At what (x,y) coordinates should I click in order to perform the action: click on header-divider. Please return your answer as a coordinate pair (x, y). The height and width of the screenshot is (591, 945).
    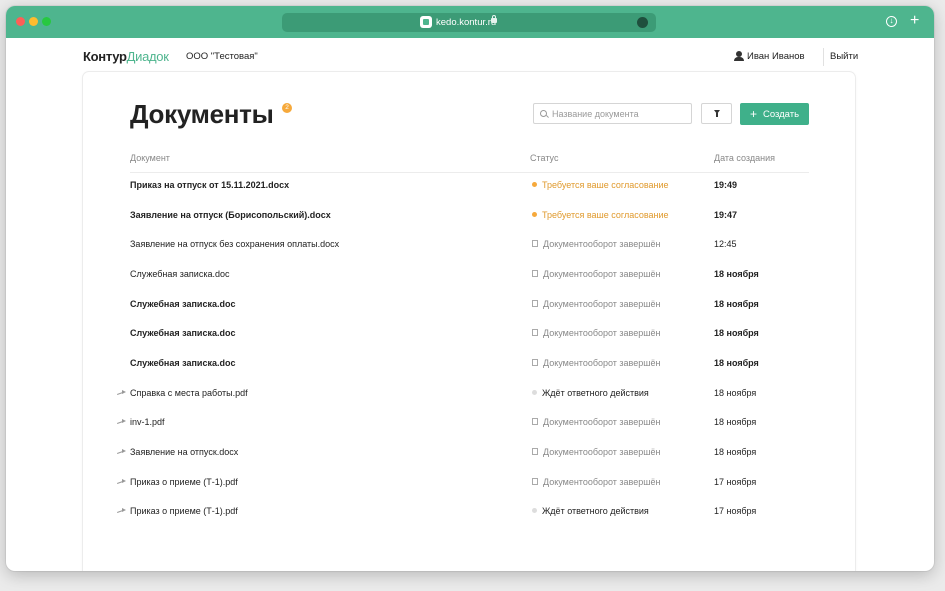
    Looking at the image, I should click on (823, 57).